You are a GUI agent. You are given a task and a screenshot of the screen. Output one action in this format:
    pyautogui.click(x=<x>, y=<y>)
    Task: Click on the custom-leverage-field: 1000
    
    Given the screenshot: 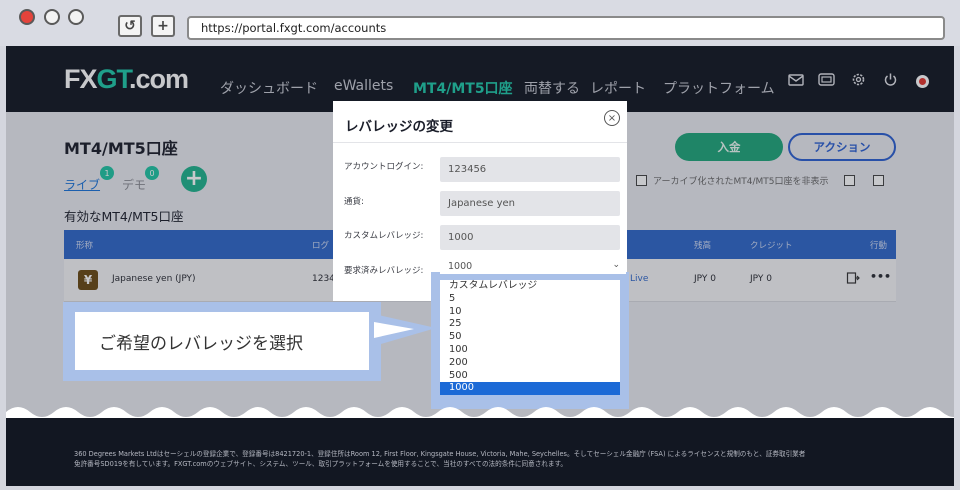 What is the action you would take?
    pyautogui.click(x=530, y=237)
    